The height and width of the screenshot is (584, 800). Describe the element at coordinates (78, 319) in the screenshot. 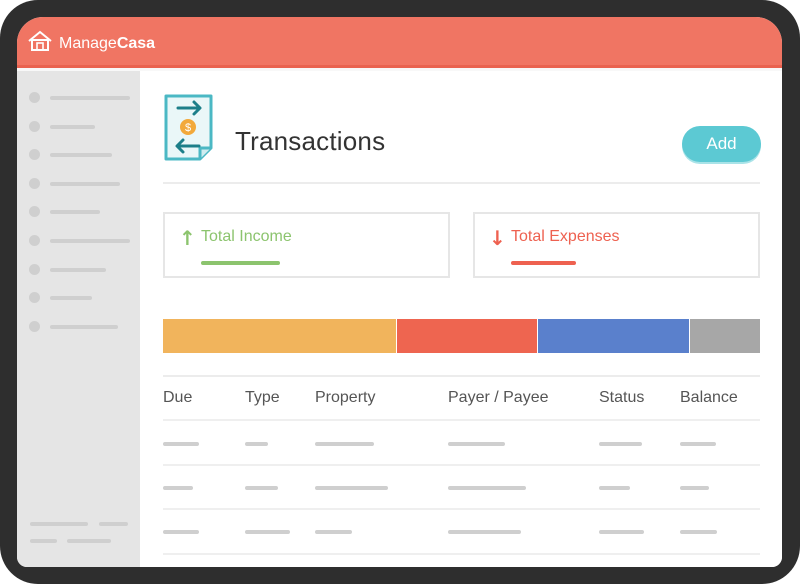

I see `sidebar` at that location.